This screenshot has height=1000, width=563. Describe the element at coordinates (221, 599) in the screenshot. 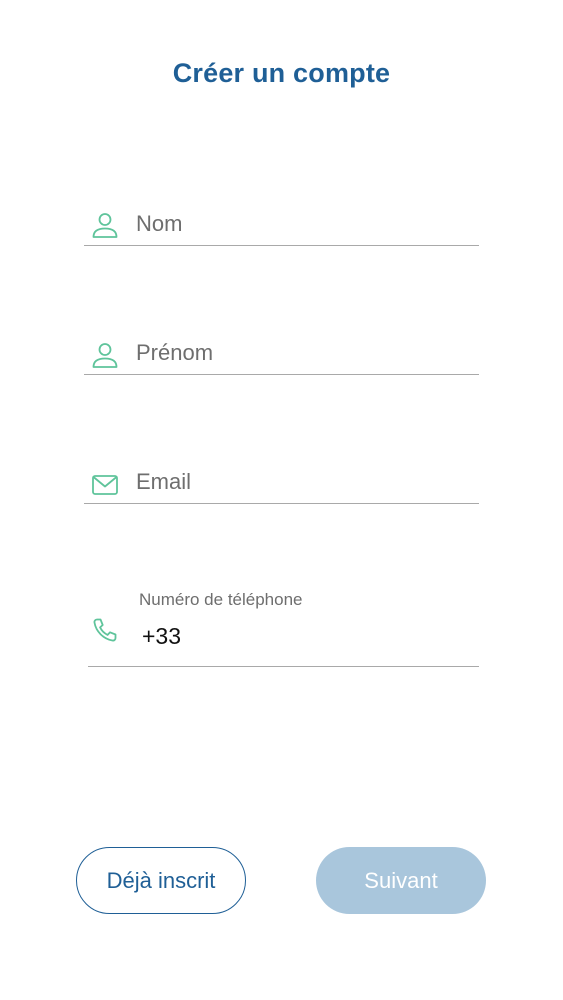

I see `phone-label: Numéro de téléphone` at that location.